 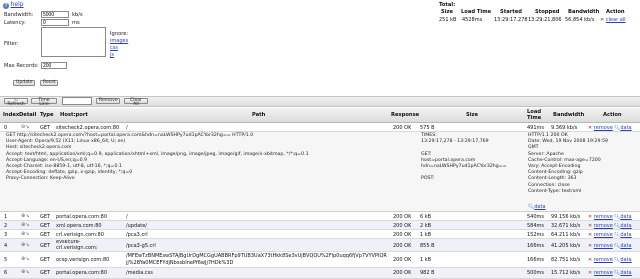 I want to click on ignore-js-link: js, so click(x=119, y=55).